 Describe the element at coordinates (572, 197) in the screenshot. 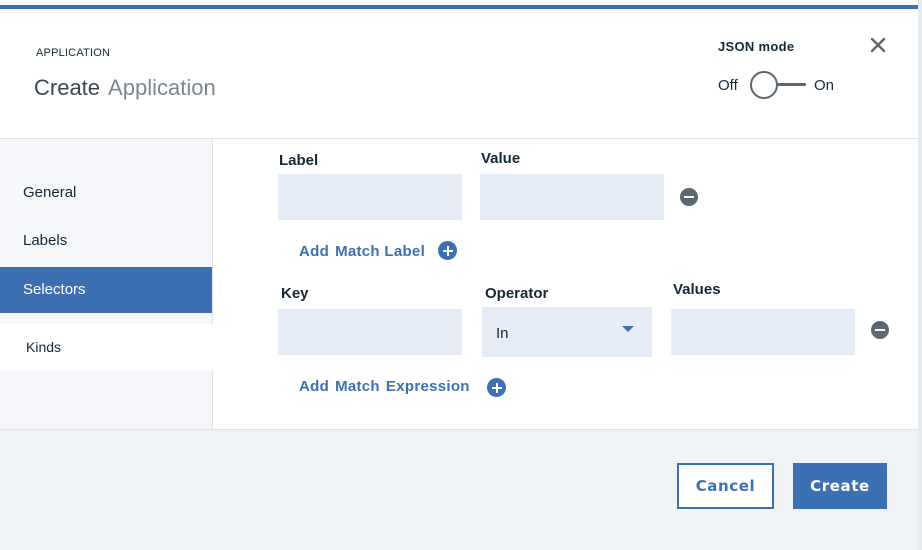

I see `value-input` at that location.